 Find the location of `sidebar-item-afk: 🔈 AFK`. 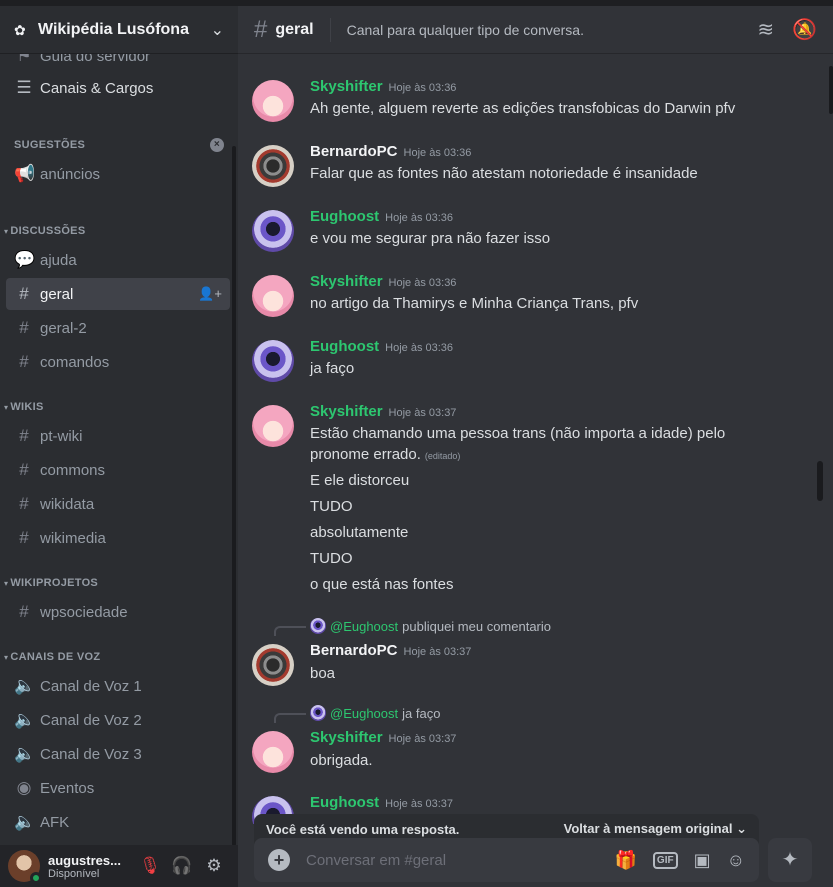

sidebar-item-afk: 🔈 AFK is located at coordinates (118, 822).